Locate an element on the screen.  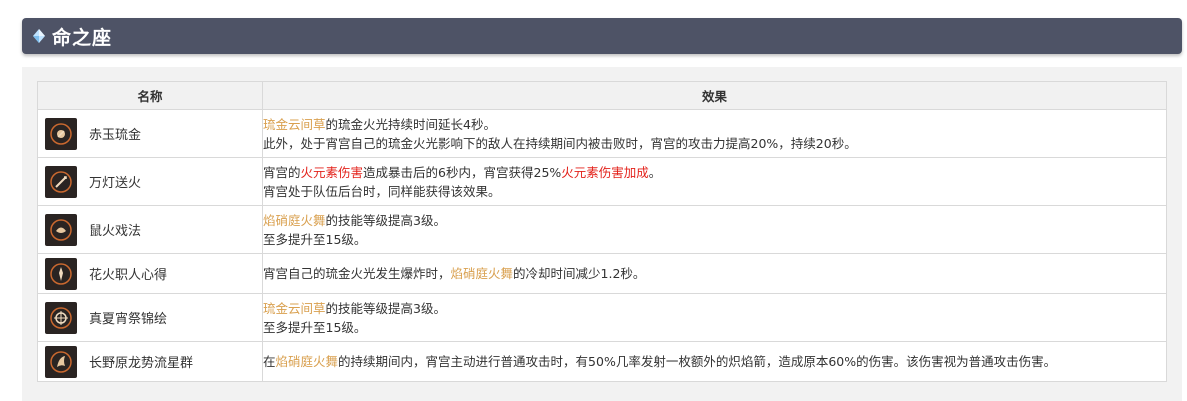
effect-text: 宵宫处于队伍后台时，同样能获得该效果。 is located at coordinates (382, 191).